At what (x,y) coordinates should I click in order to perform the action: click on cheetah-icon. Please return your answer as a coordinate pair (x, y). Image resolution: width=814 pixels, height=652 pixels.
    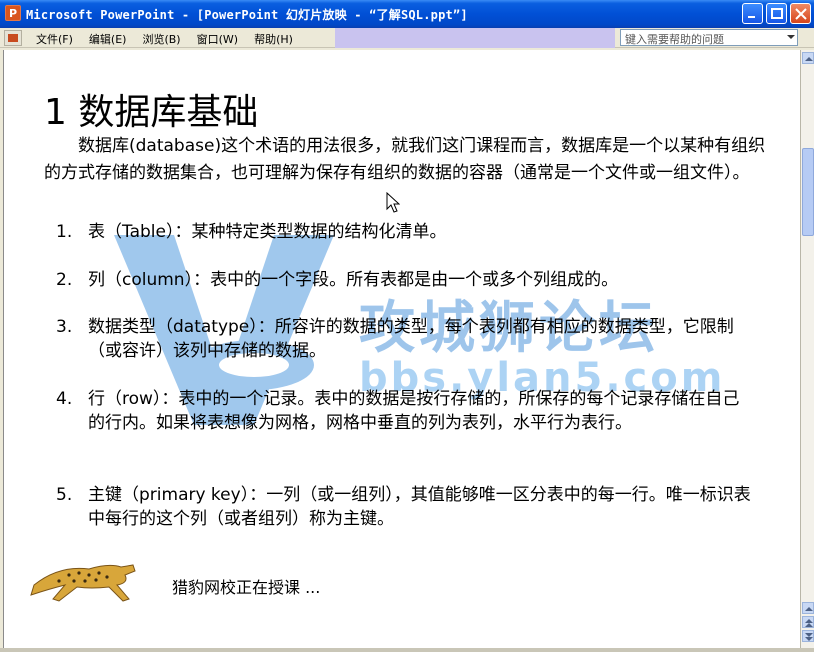
    Looking at the image, I should click on (83, 583).